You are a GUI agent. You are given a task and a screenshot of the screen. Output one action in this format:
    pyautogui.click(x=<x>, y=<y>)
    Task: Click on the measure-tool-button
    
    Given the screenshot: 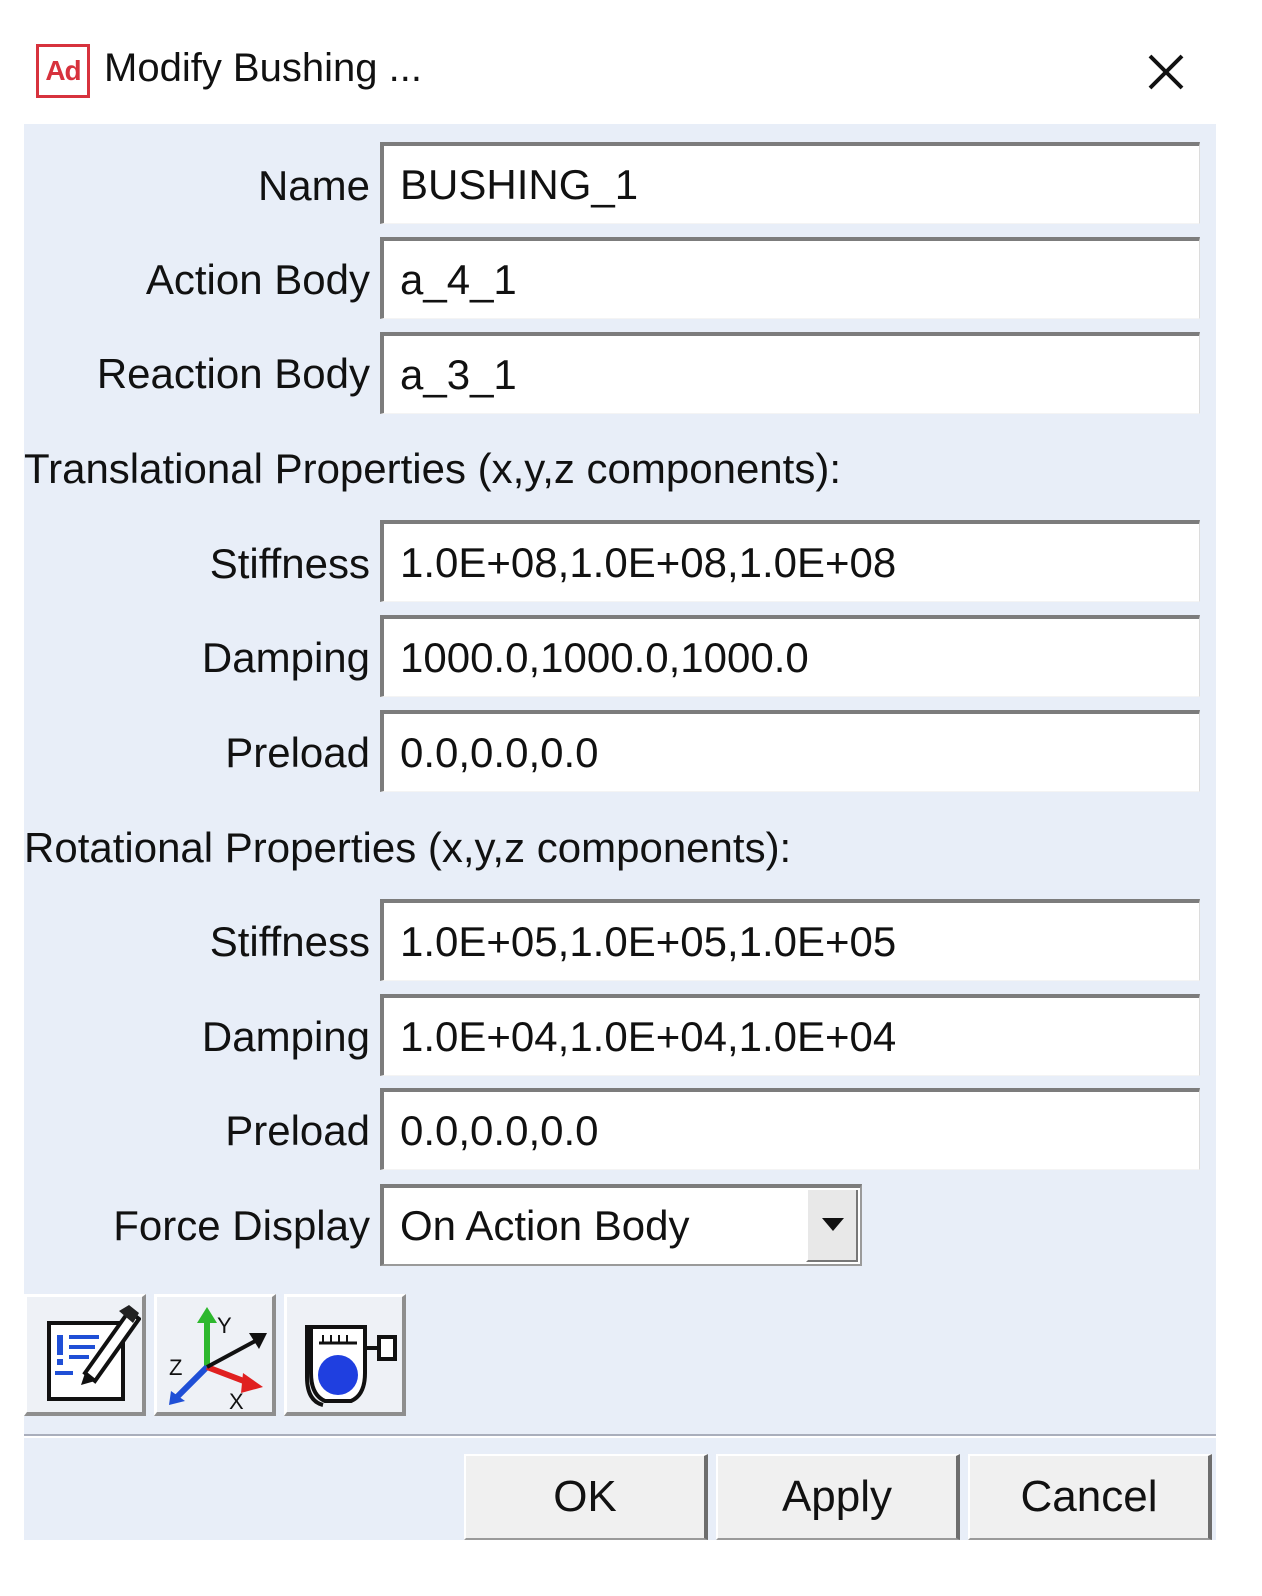 What is the action you would take?
    pyautogui.click(x=345, y=1355)
    